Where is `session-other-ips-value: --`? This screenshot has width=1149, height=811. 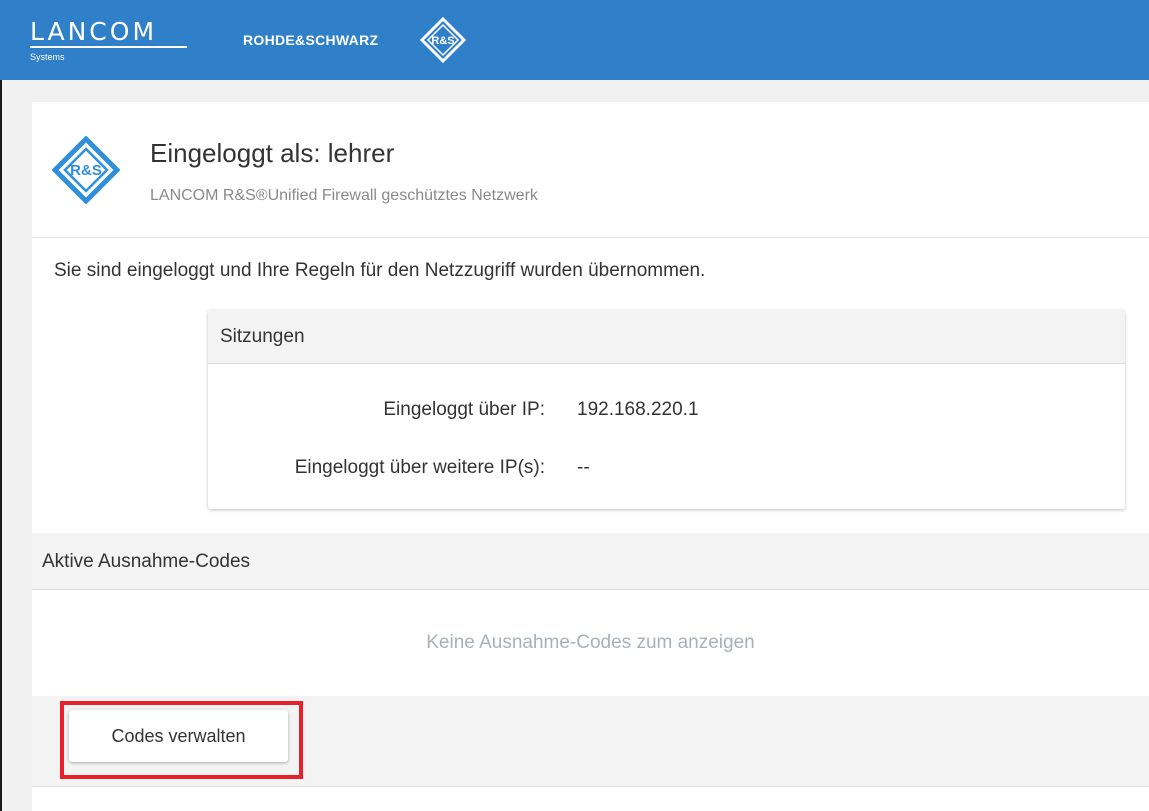
session-other-ips-value: -- is located at coordinates (583, 467).